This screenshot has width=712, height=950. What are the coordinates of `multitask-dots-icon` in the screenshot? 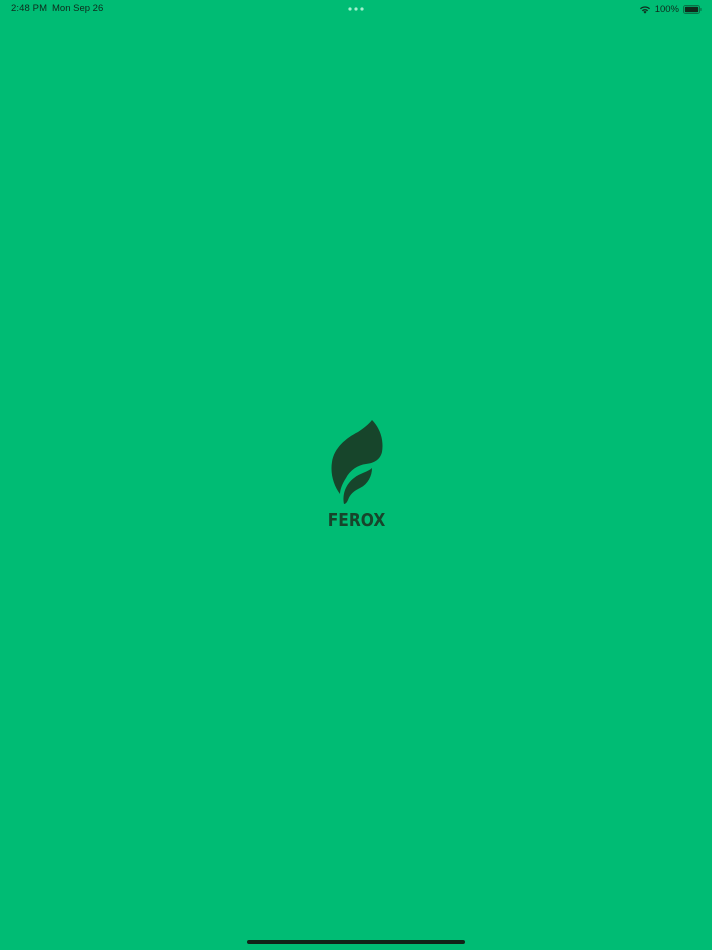 It's located at (356, 9).